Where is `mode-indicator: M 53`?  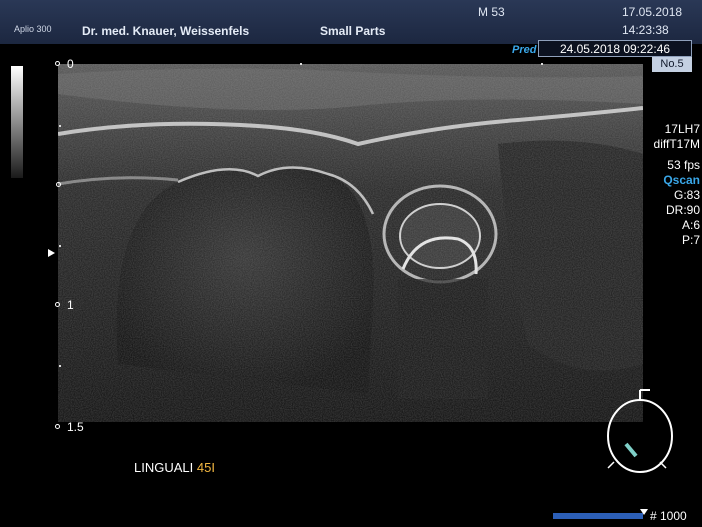
mode-indicator: M 53 is located at coordinates (491, 12).